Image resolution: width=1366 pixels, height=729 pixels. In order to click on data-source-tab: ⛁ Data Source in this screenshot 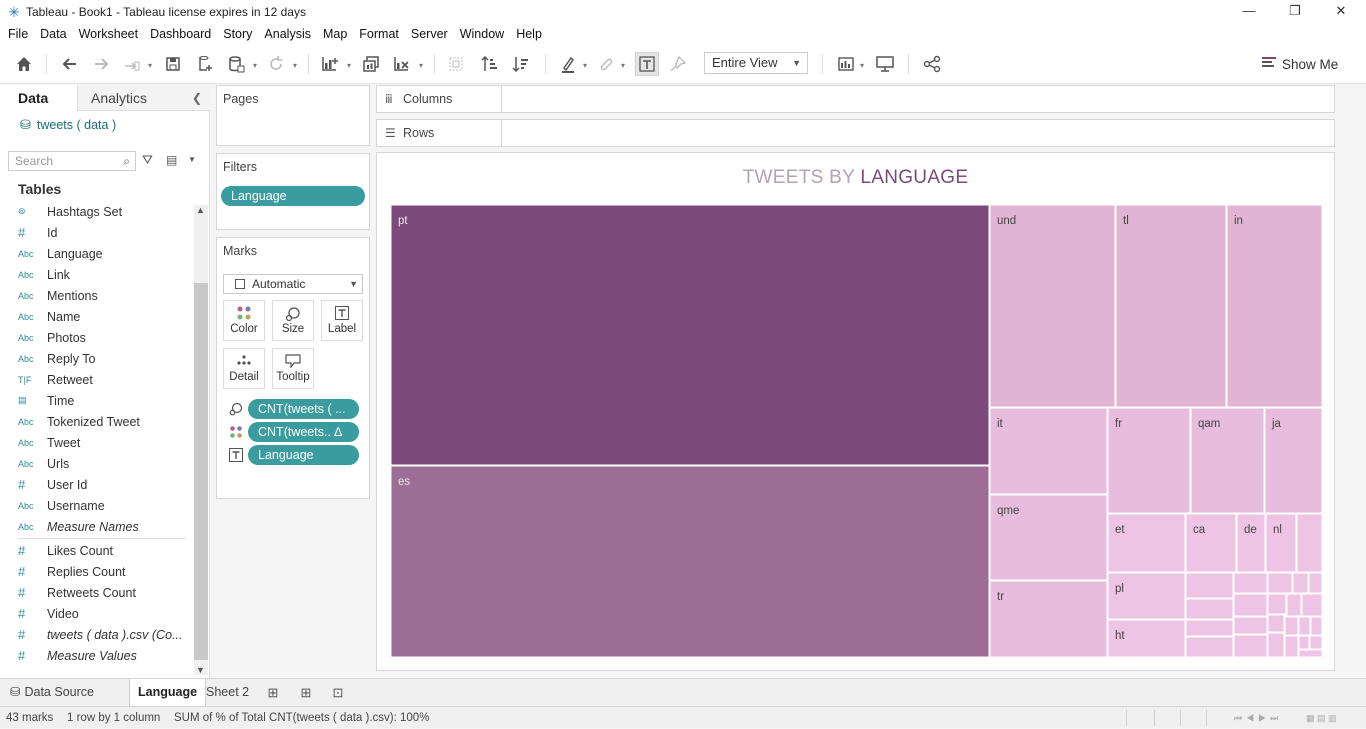, I will do `click(52, 692)`.